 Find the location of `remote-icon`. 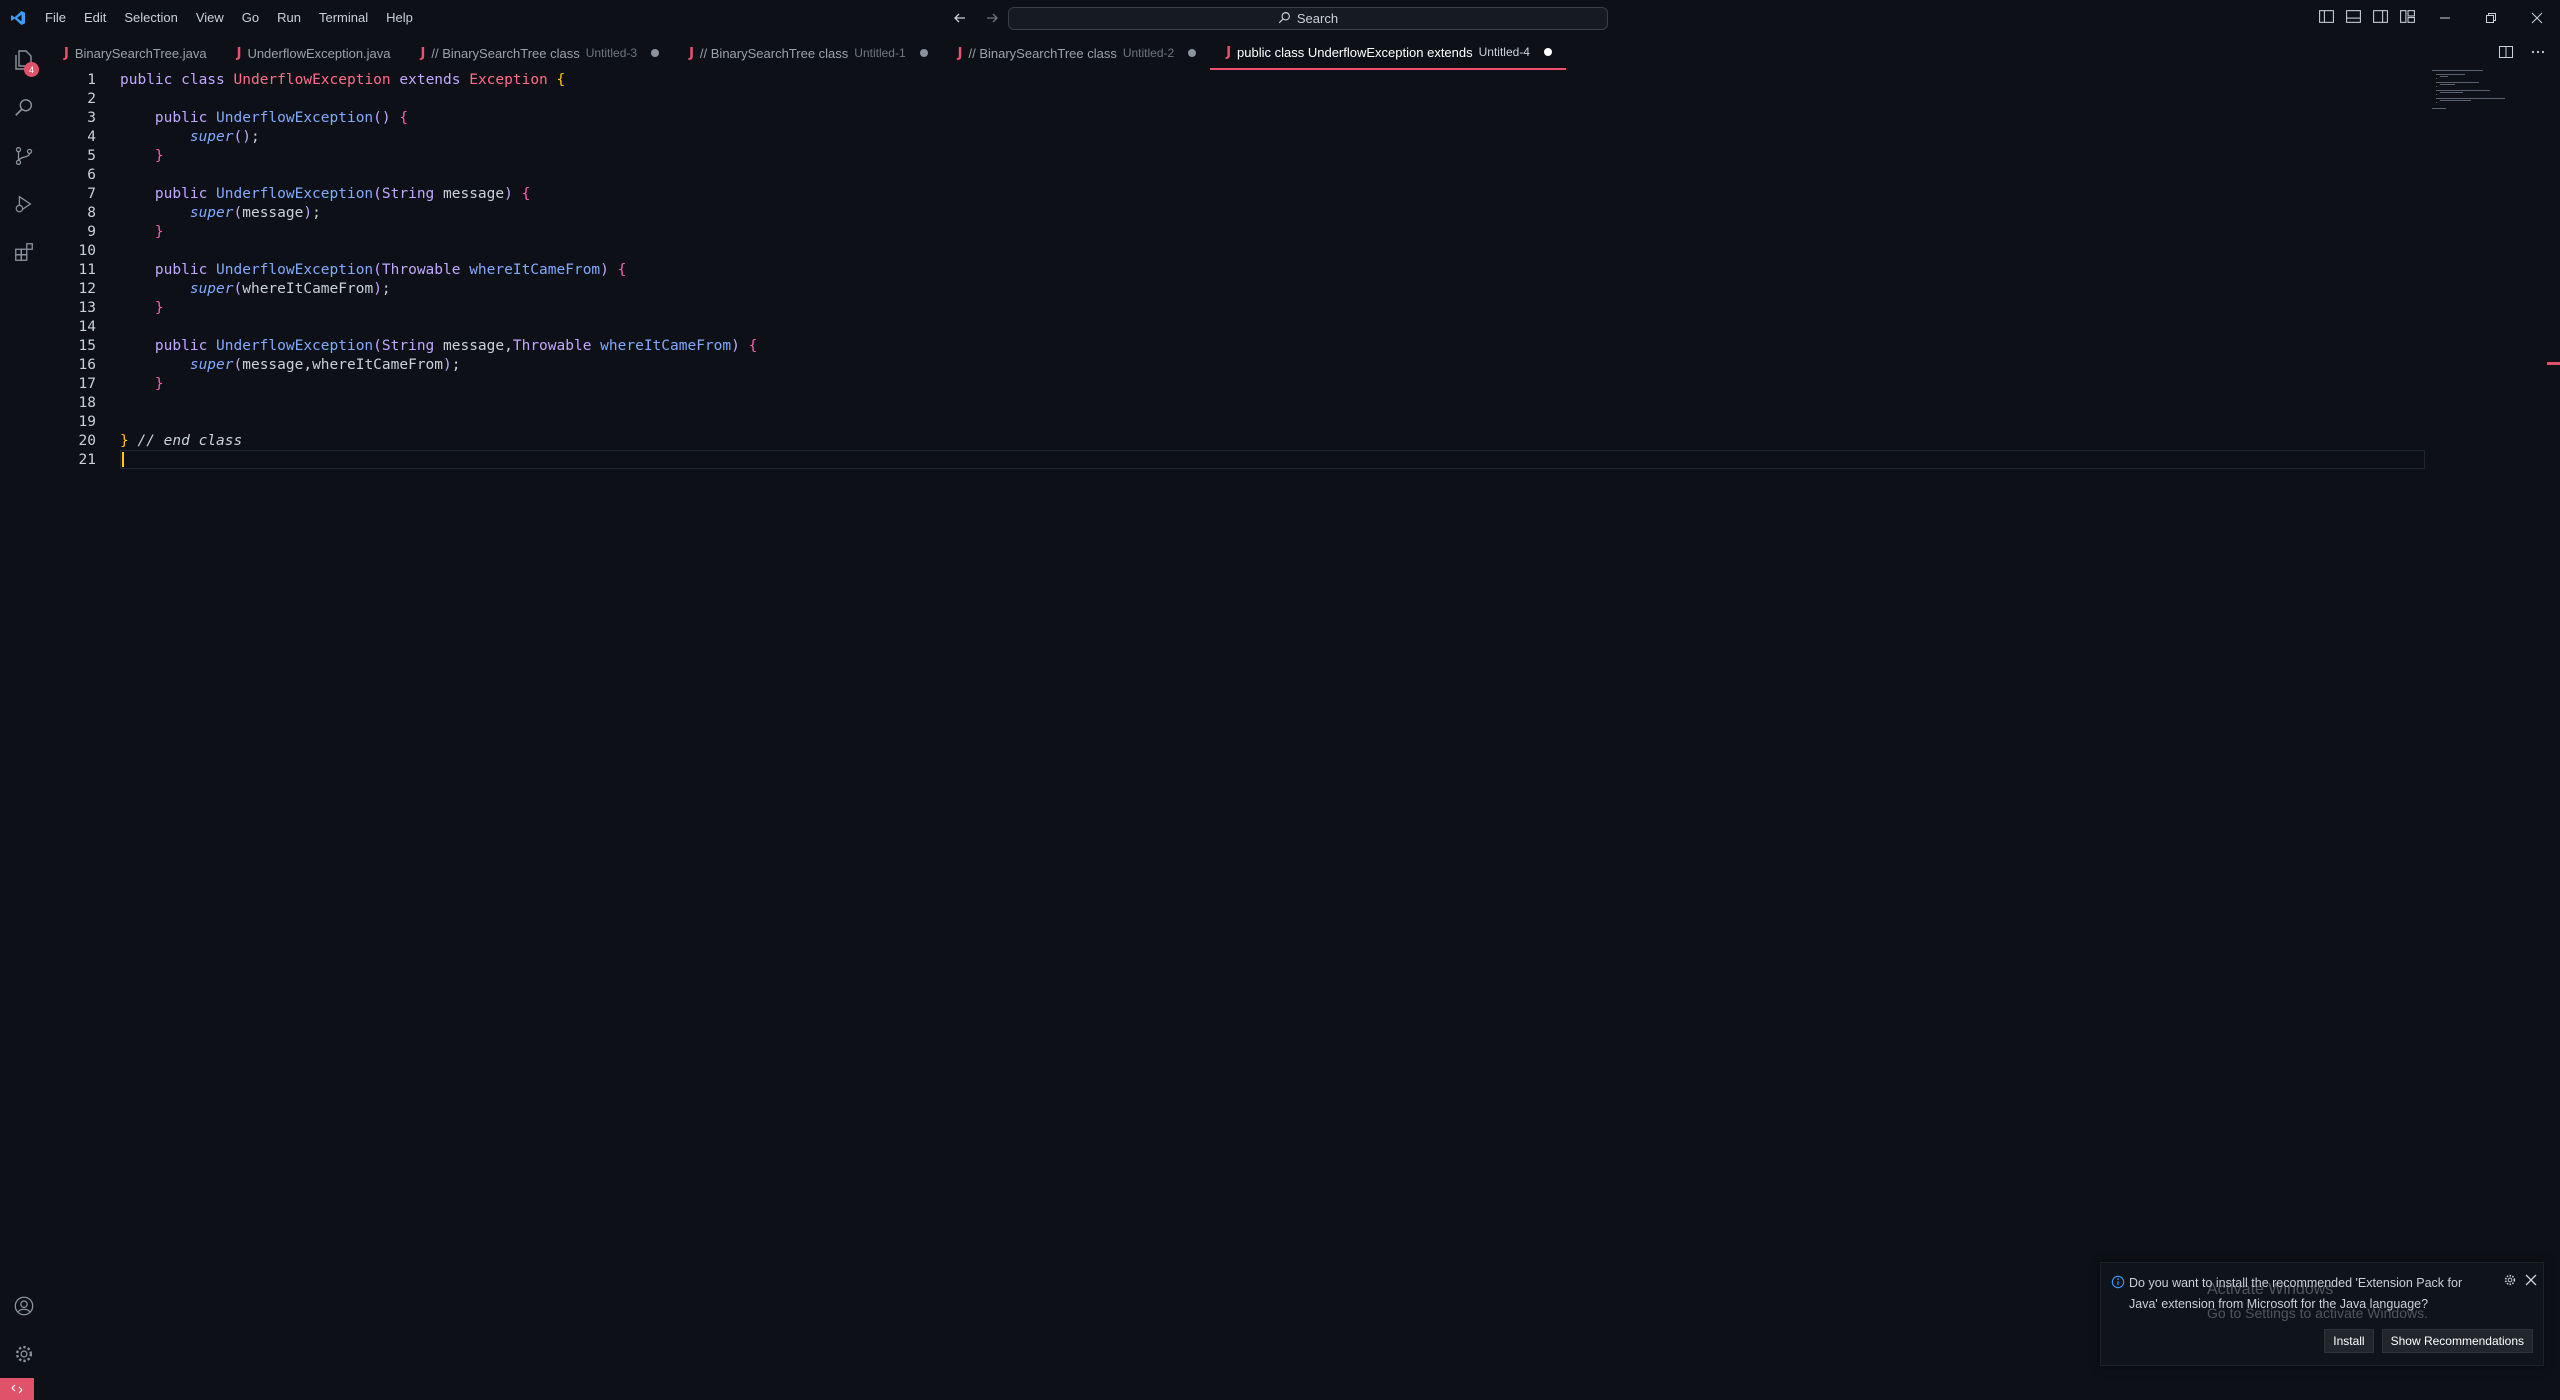

remote-icon is located at coordinates (17, 1389).